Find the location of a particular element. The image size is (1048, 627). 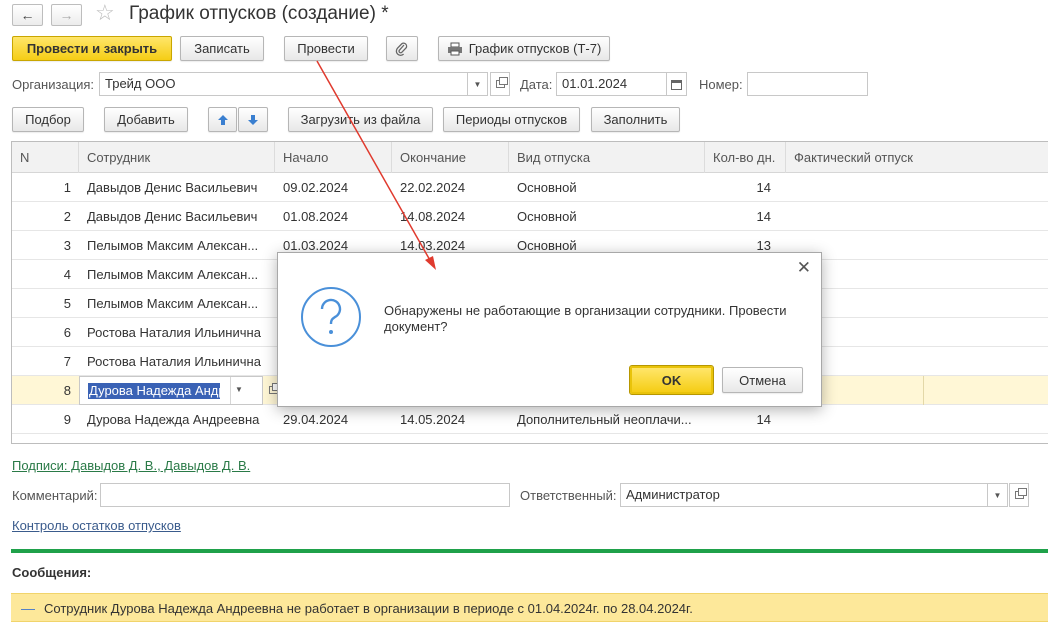

cell-n: 9 is located at coordinates (67, 419).